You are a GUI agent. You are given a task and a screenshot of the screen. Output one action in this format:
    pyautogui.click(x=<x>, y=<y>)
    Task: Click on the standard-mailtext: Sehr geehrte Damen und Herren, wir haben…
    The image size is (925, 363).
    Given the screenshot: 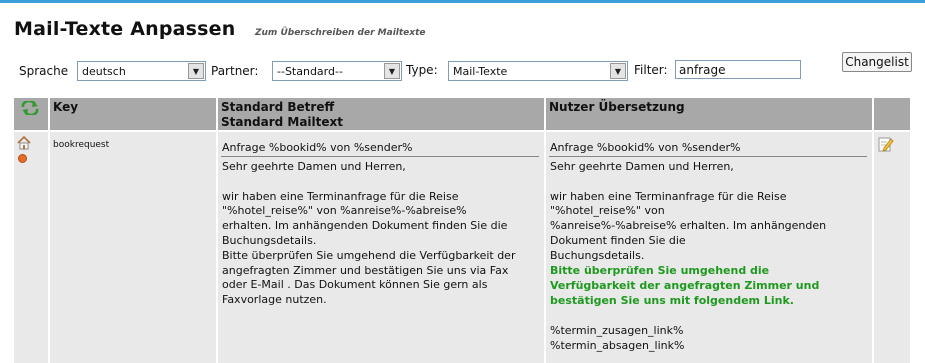 What is the action you would take?
    pyautogui.click(x=369, y=233)
    